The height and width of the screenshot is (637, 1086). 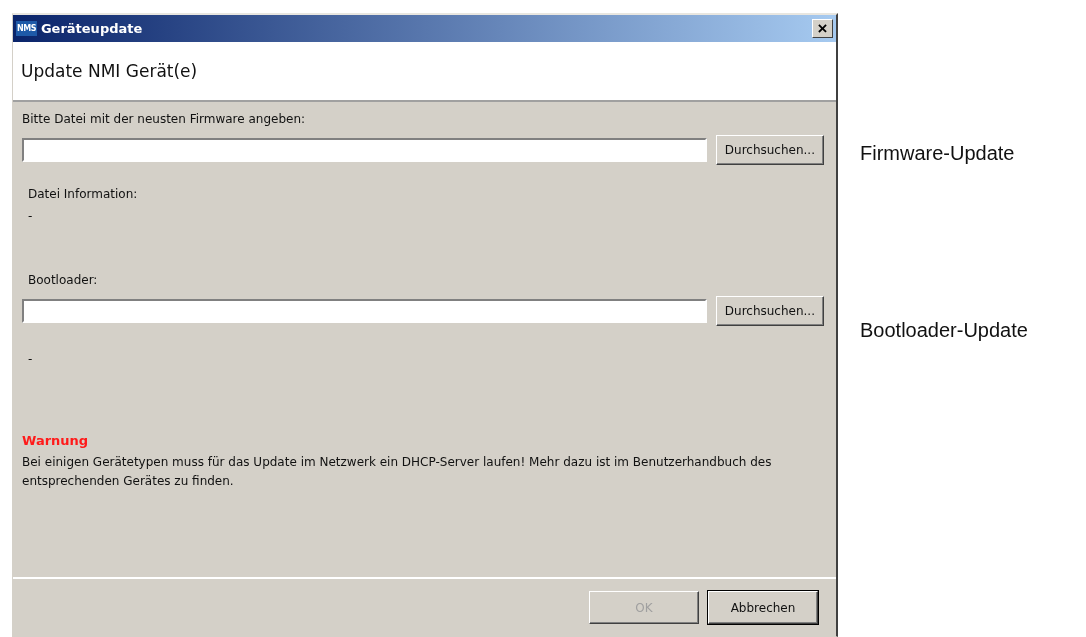 I want to click on cancel-button: Abbrechen, so click(x=763, y=607).